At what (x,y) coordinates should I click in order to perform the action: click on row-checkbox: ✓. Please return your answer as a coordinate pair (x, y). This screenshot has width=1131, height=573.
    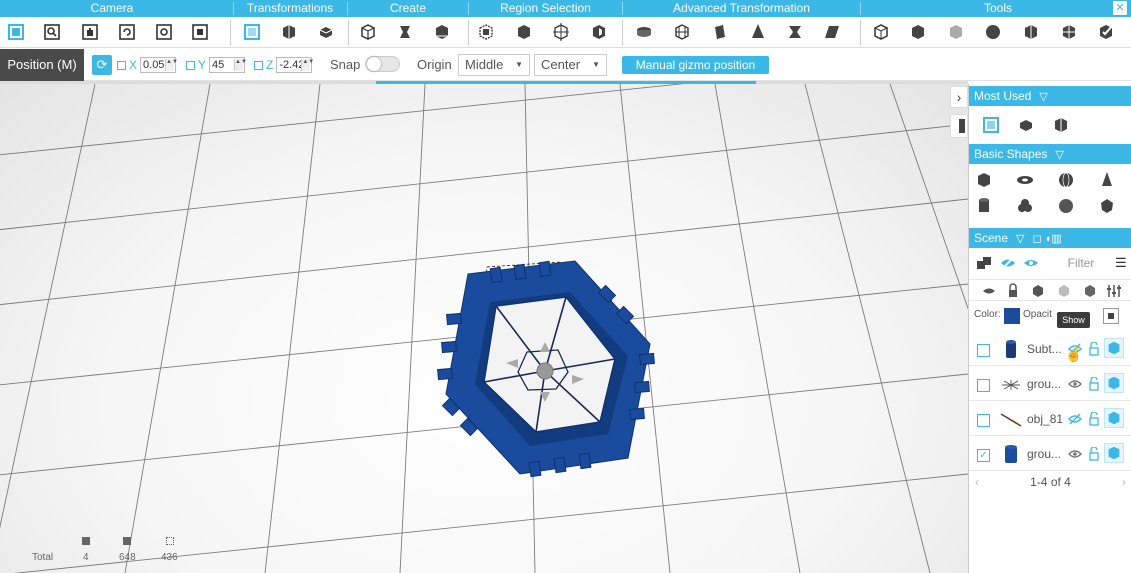
    Looking at the image, I should click on (983, 455).